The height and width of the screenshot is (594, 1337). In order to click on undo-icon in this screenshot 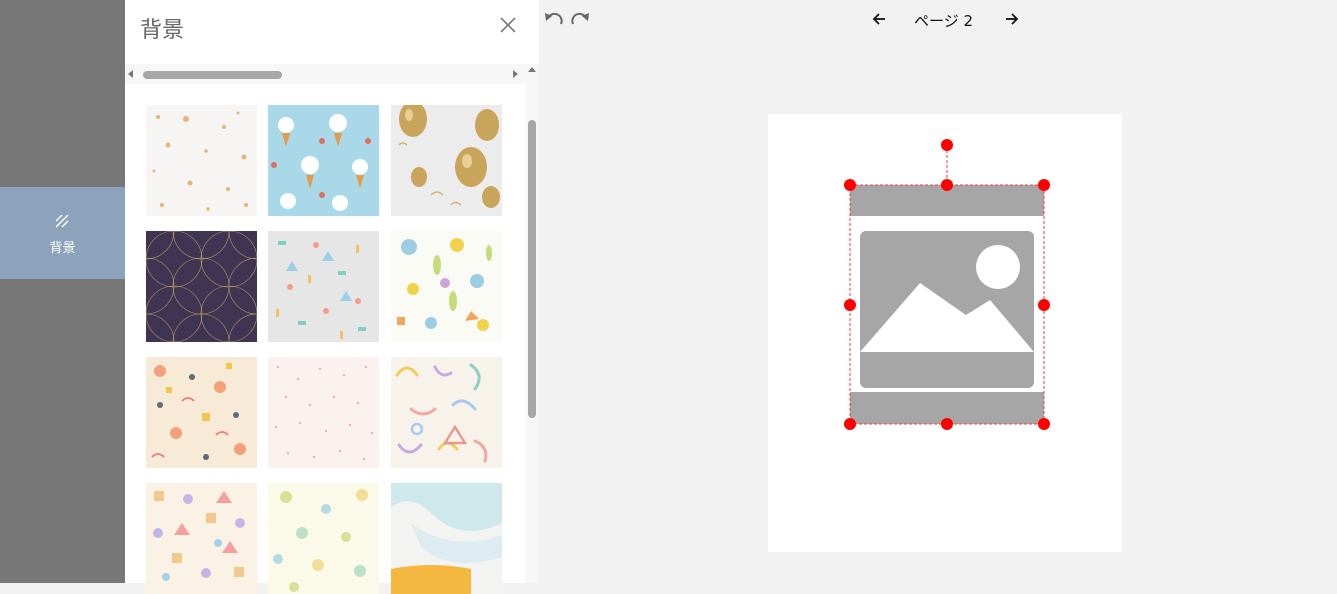, I will do `click(554, 19)`.